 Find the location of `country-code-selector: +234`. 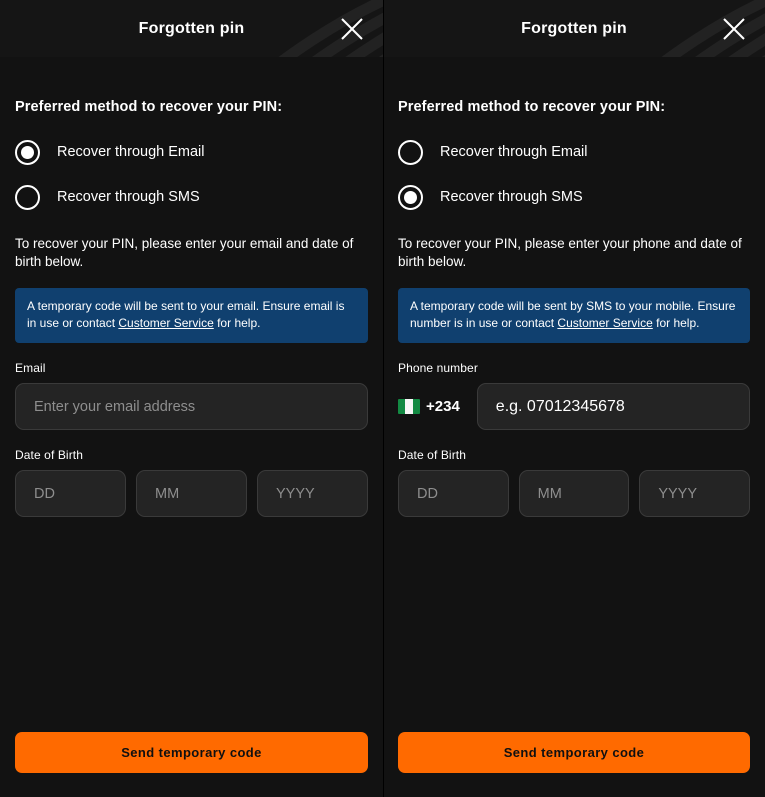

country-code-selector: +234 is located at coordinates (429, 406).